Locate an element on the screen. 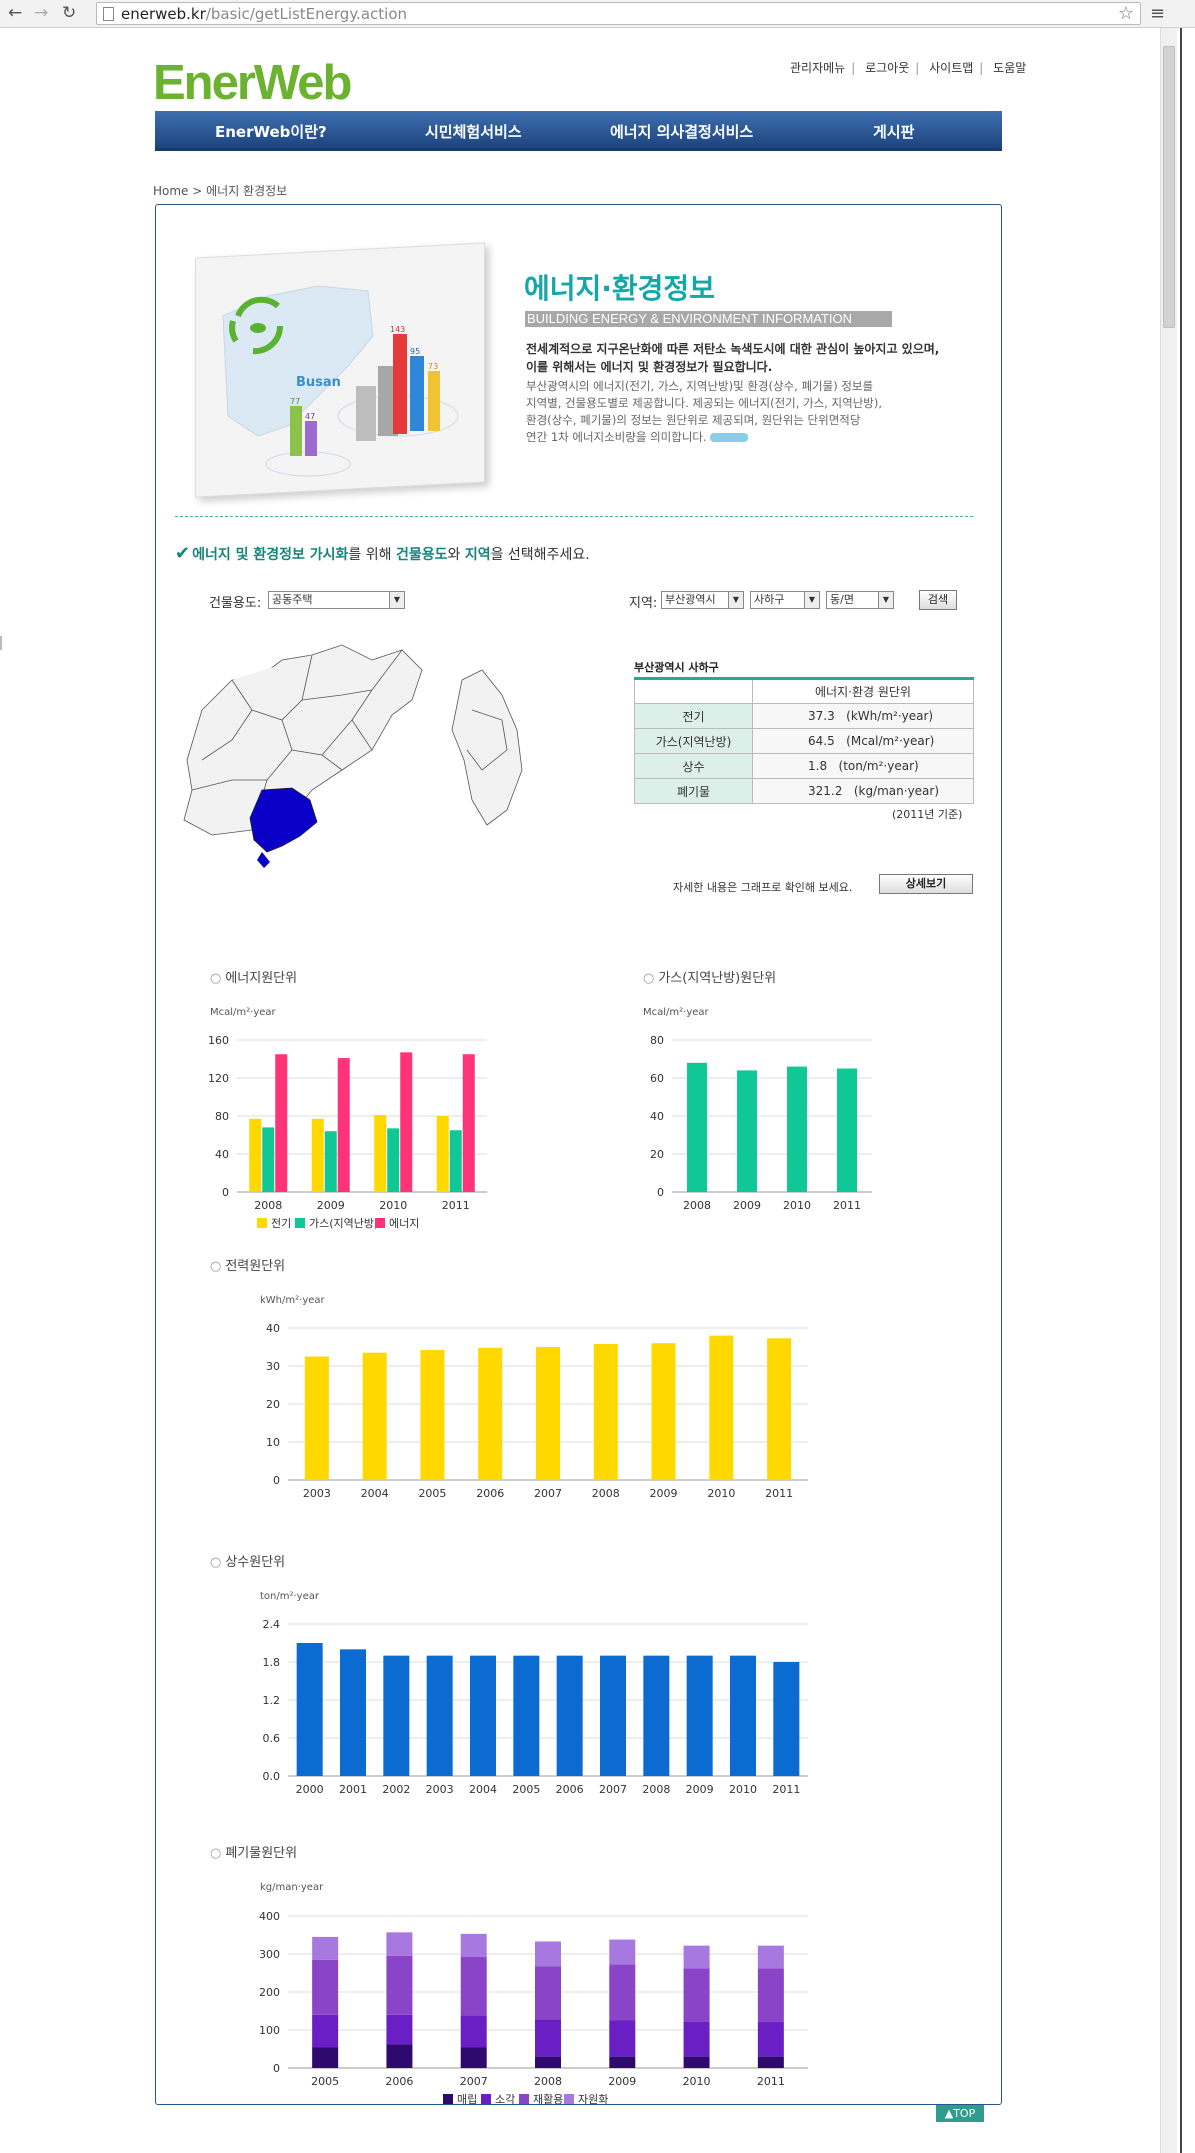  chart-unit-waste: kg/man·year is located at coordinates (292, 1887).